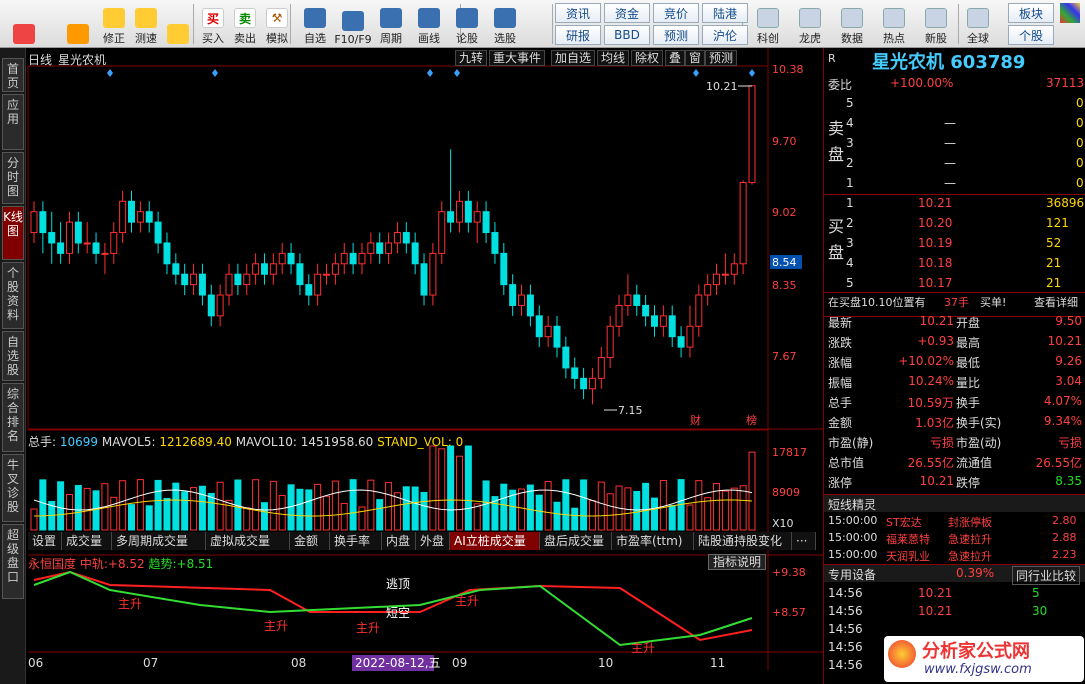 Image resolution: width=1085 pixels, height=684 pixels. I want to click on toolbar-grid-button: 预测, so click(676, 35).